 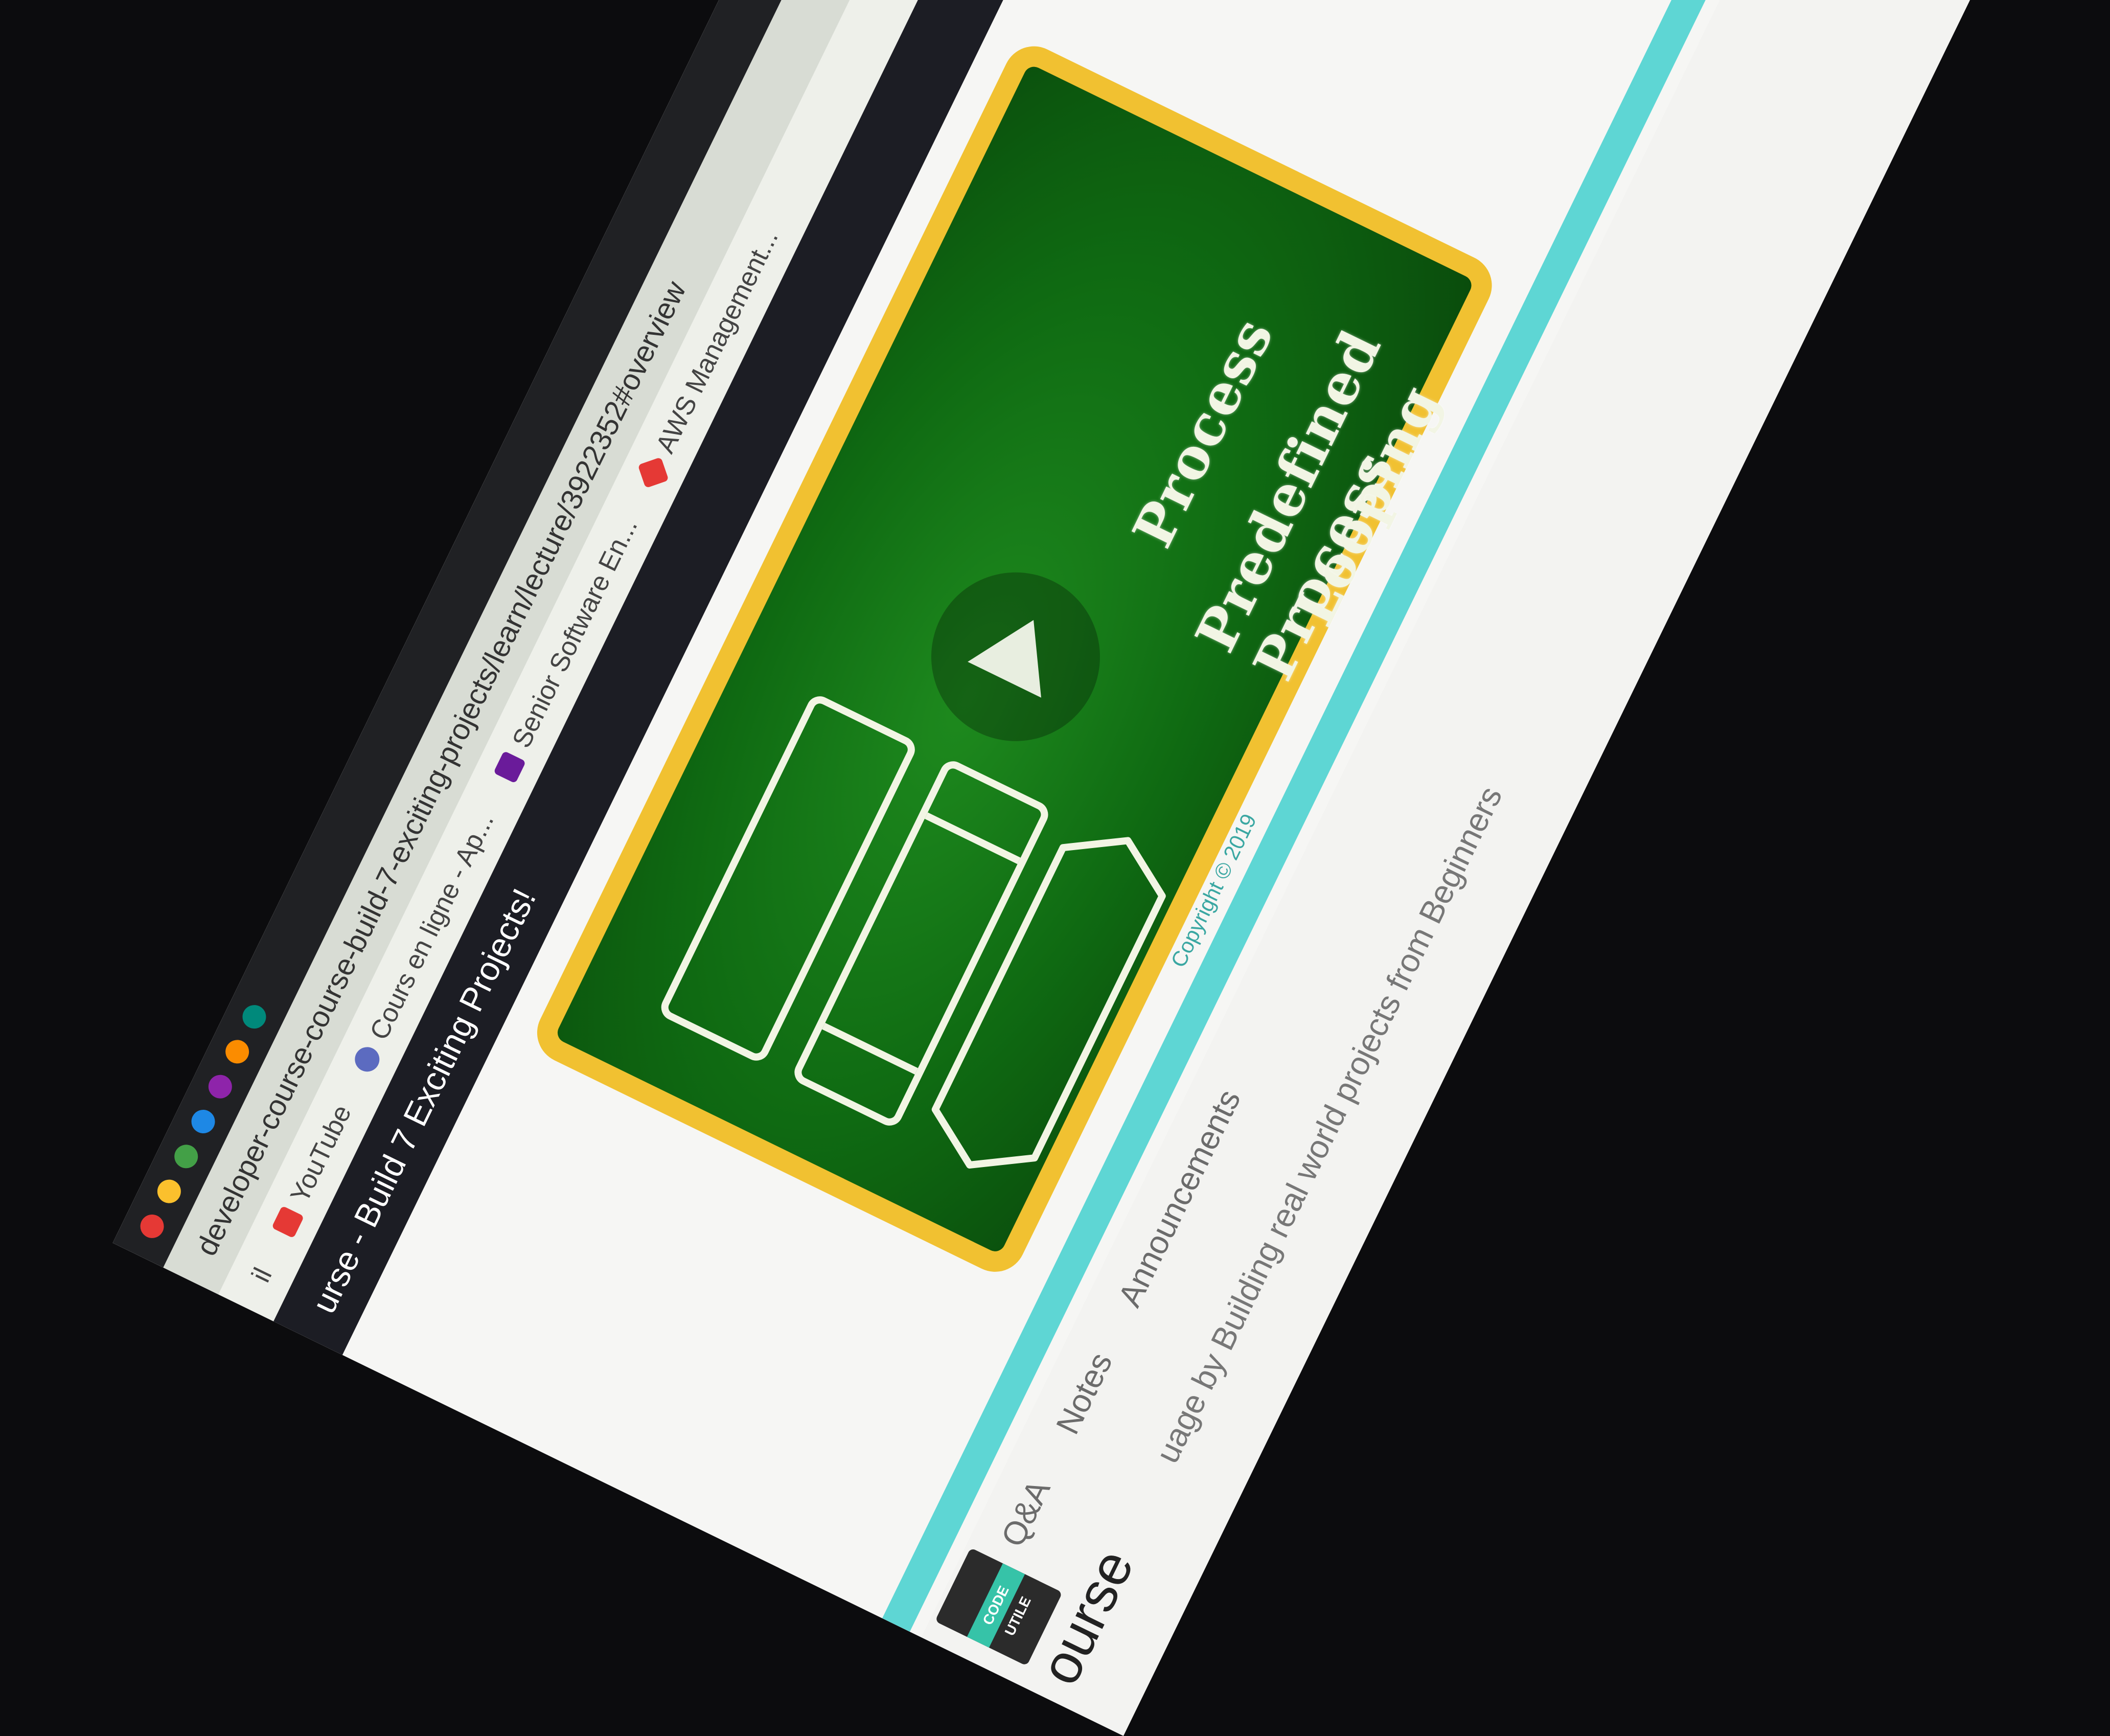 I want to click on slack-icon, so click(x=509, y=767).